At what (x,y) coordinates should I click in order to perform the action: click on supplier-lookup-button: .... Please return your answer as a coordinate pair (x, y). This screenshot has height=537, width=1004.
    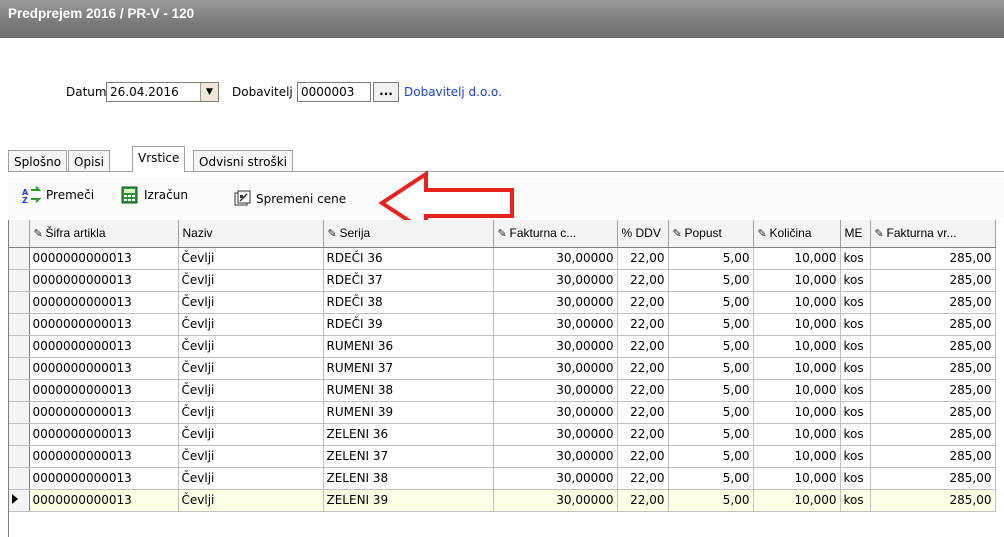
    Looking at the image, I should click on (386, 92).